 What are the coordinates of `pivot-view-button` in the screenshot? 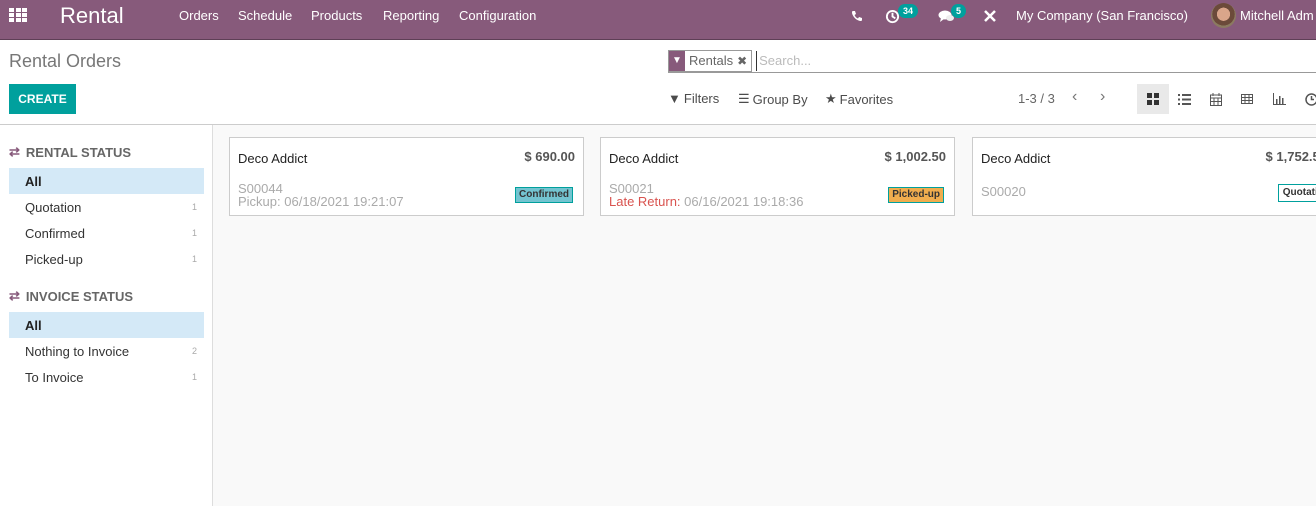 It's located at (1247, 99).